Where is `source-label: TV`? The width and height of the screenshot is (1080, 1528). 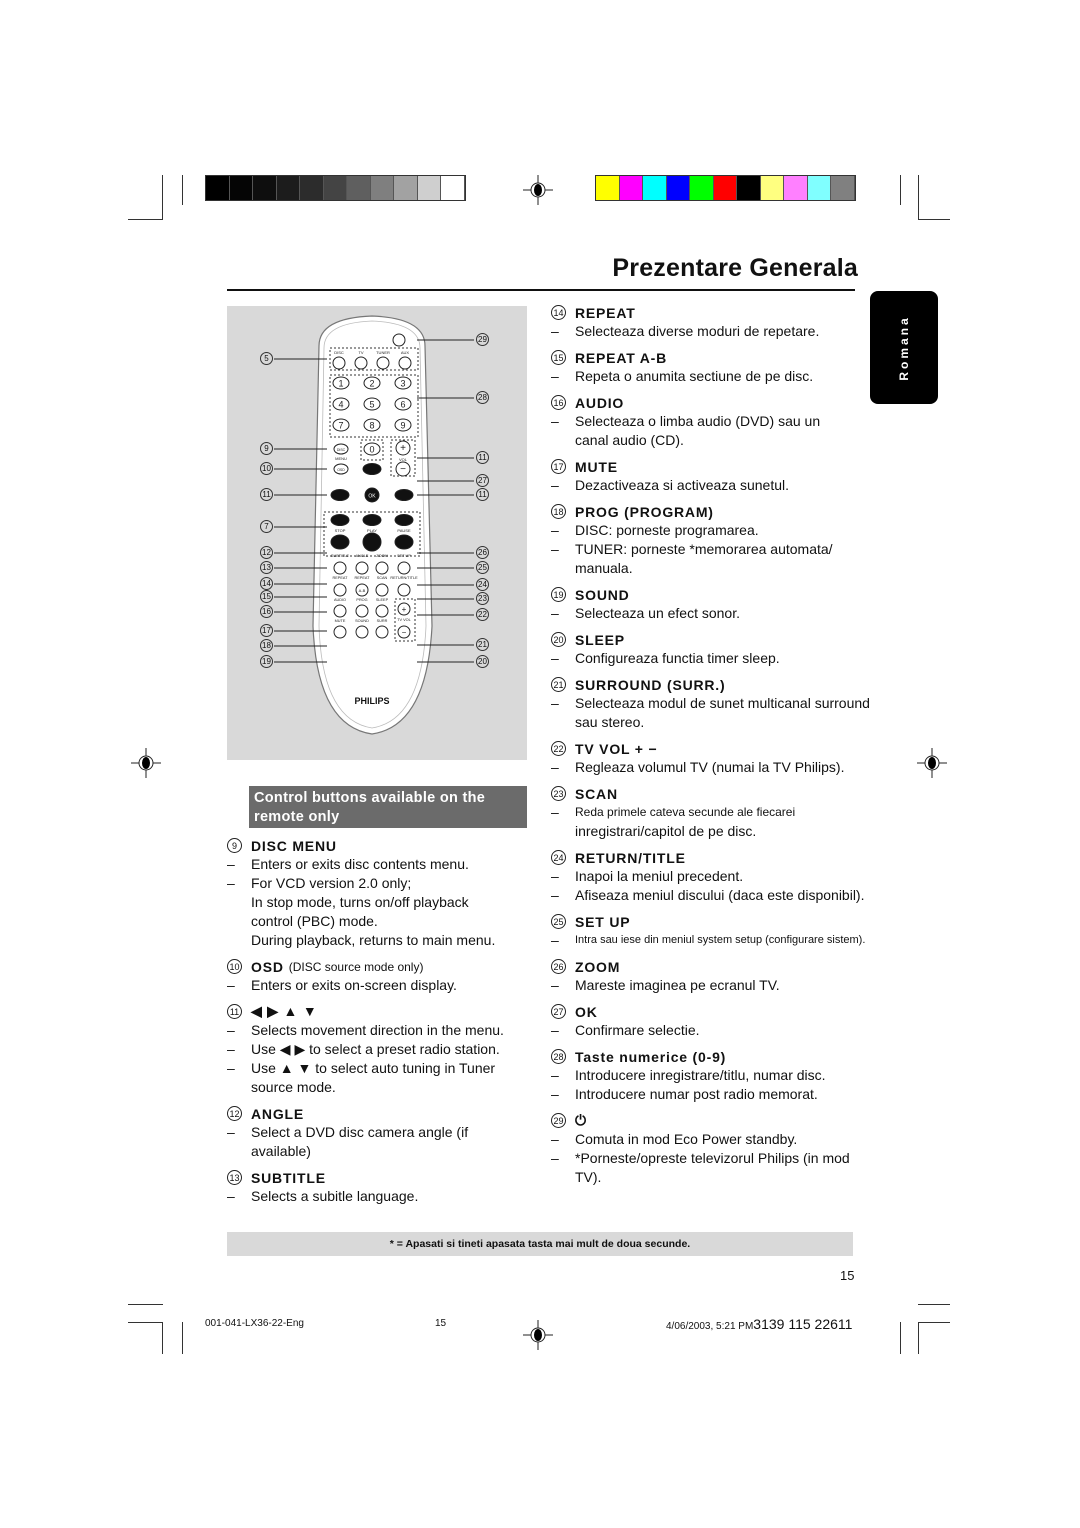 source-label: TV is located at coordinates (360, 352).